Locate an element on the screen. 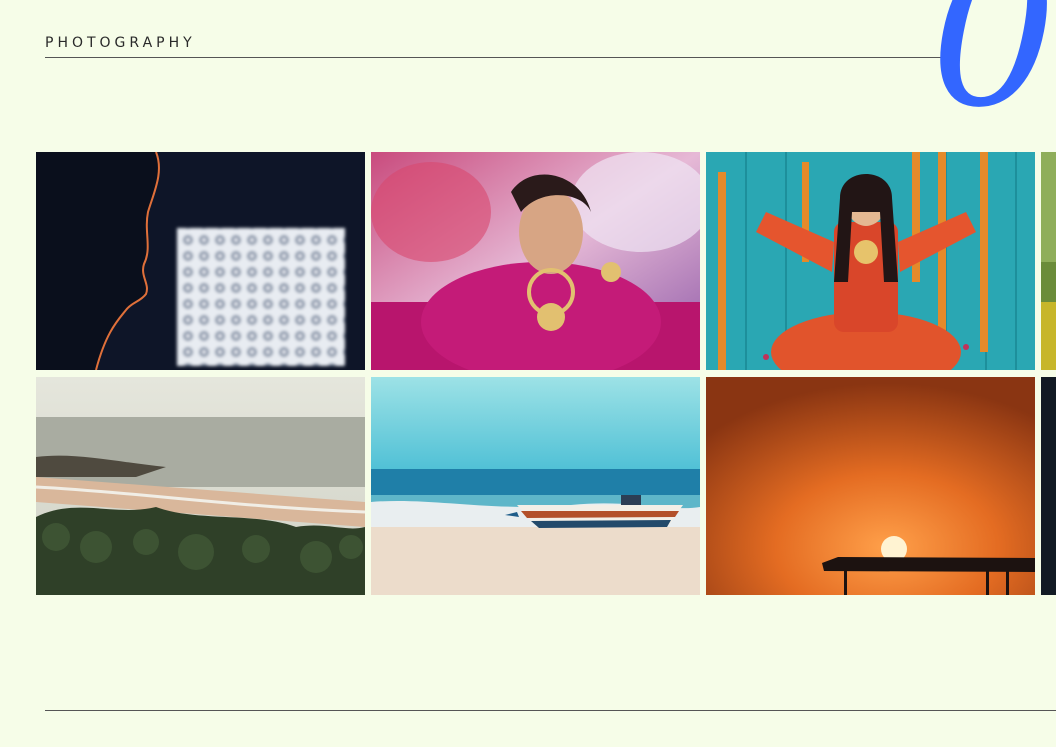 The image size is (1056, 747). photo-beach-coastline is located at coordinates (200, 486).